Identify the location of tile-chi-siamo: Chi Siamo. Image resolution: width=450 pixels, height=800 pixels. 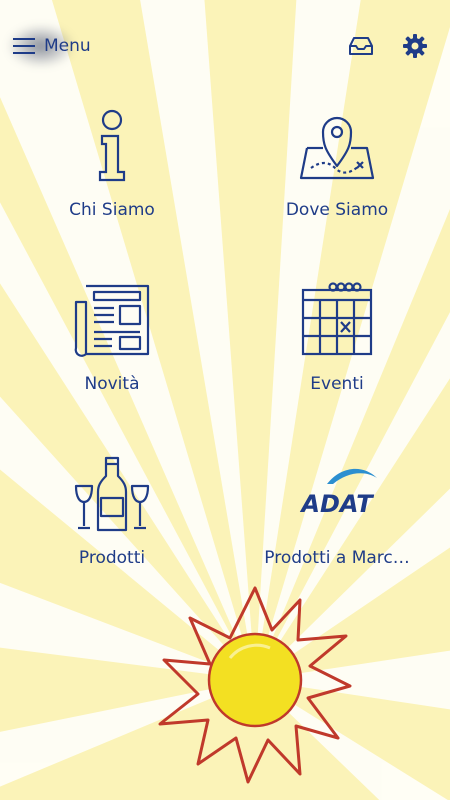
(112, 183).